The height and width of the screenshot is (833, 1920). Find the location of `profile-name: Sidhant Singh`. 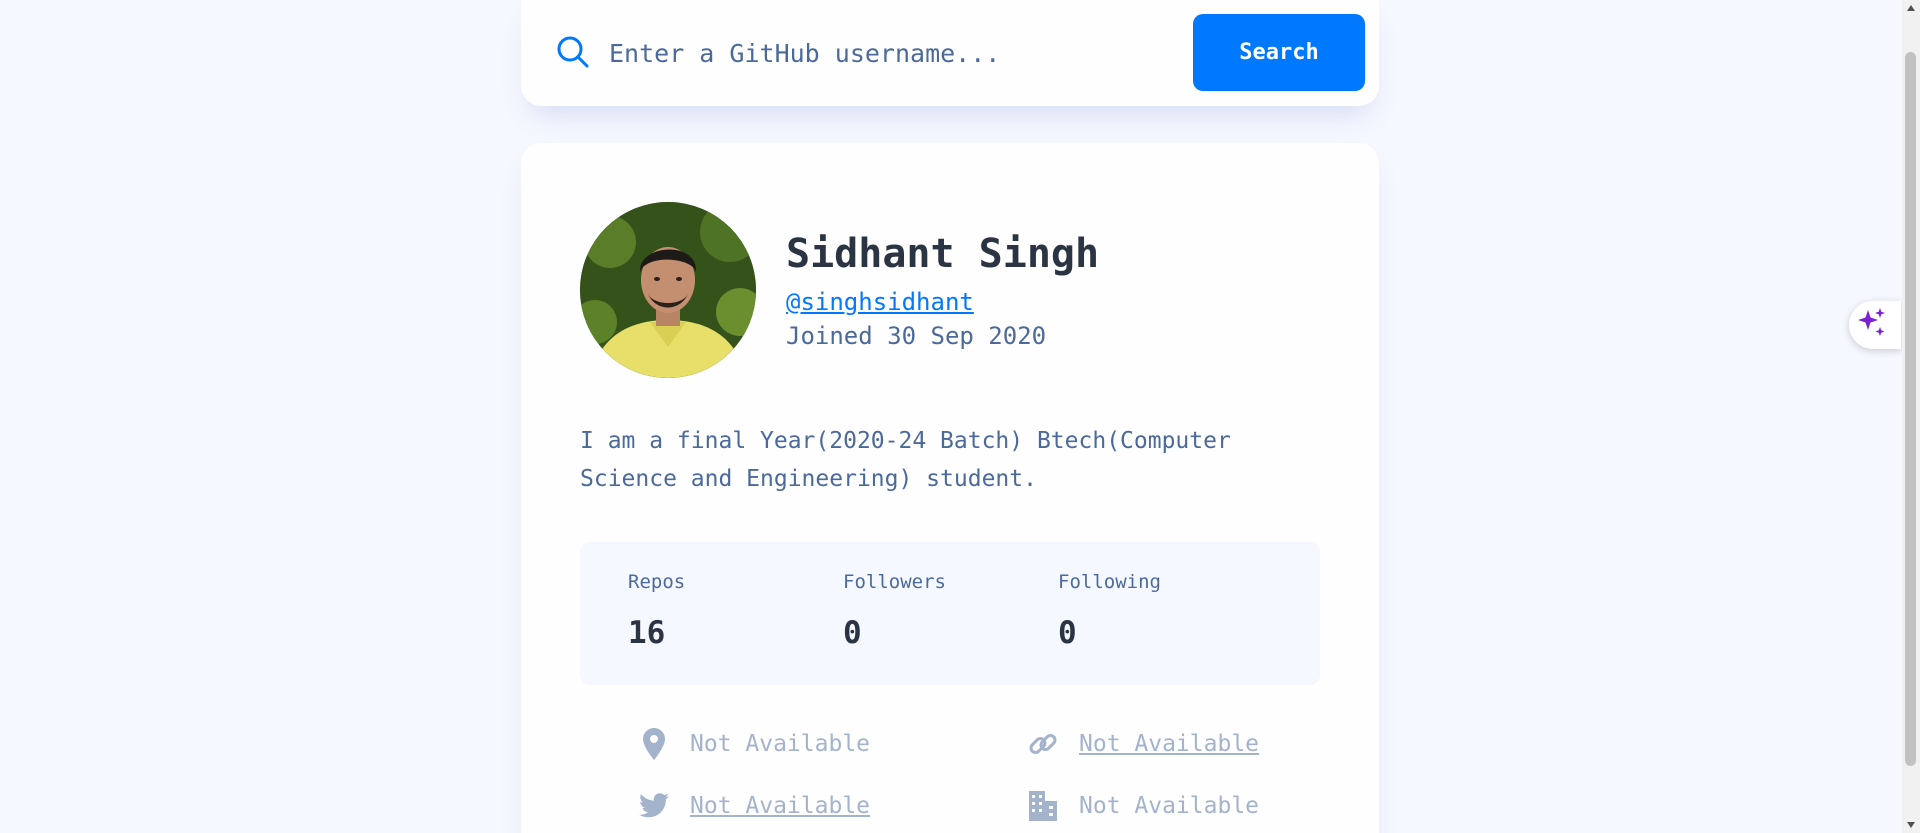

profile-name: Sidhant Singh is located at coordinates (943, 254).